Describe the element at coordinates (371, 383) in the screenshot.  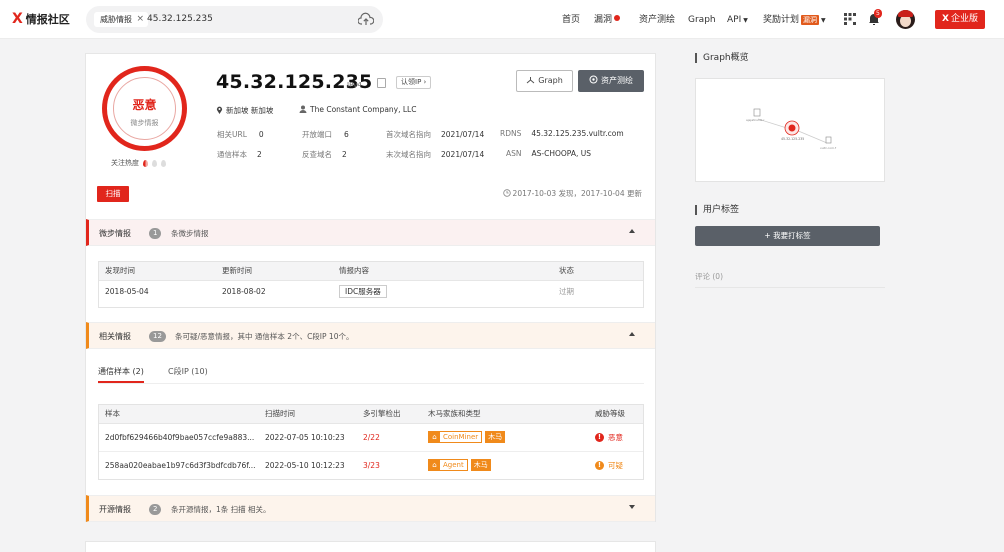
I see `tab-divider` at that location.